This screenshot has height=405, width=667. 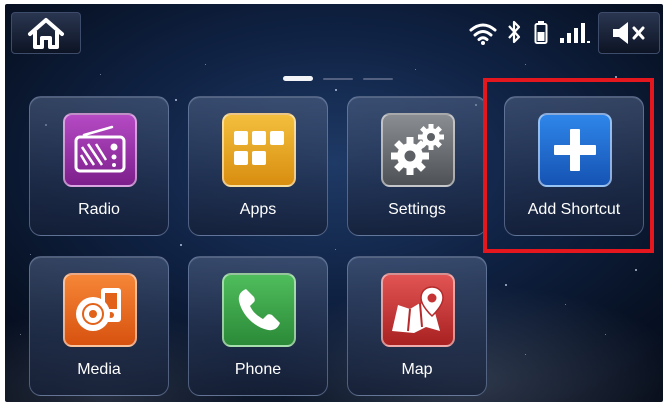 I want to click on settings-gears-icon, so click(x=418, y=150).